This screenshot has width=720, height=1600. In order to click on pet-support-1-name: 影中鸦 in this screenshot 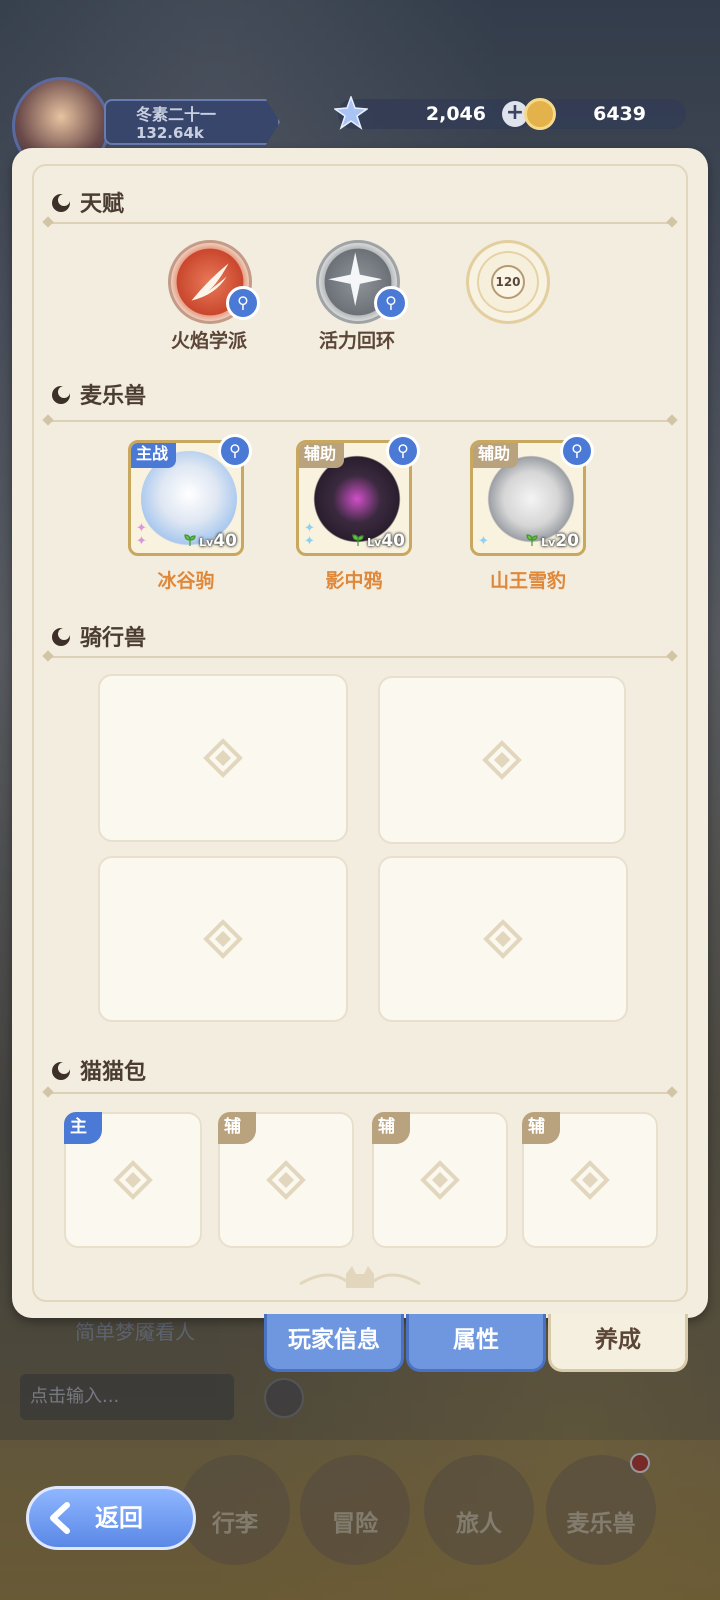, I will do `click(354, 581)`.